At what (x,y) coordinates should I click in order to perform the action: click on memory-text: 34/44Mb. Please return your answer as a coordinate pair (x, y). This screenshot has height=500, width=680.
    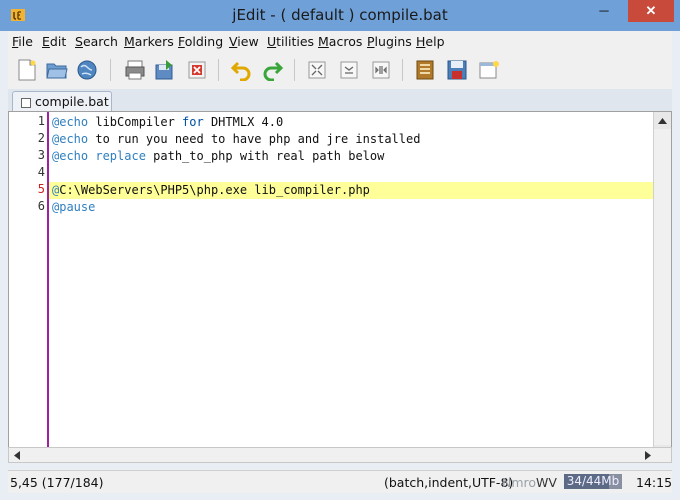
    Looking at the image, I should click on (593, 481).